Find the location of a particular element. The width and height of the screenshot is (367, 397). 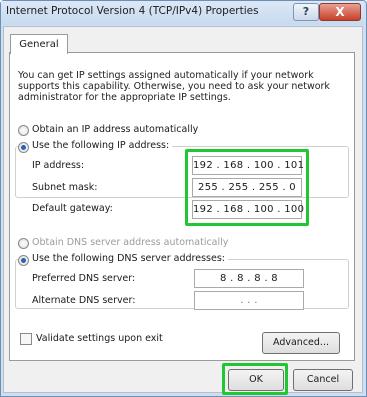

ip-address-label: IP address: is located at coordinates (58, 165).